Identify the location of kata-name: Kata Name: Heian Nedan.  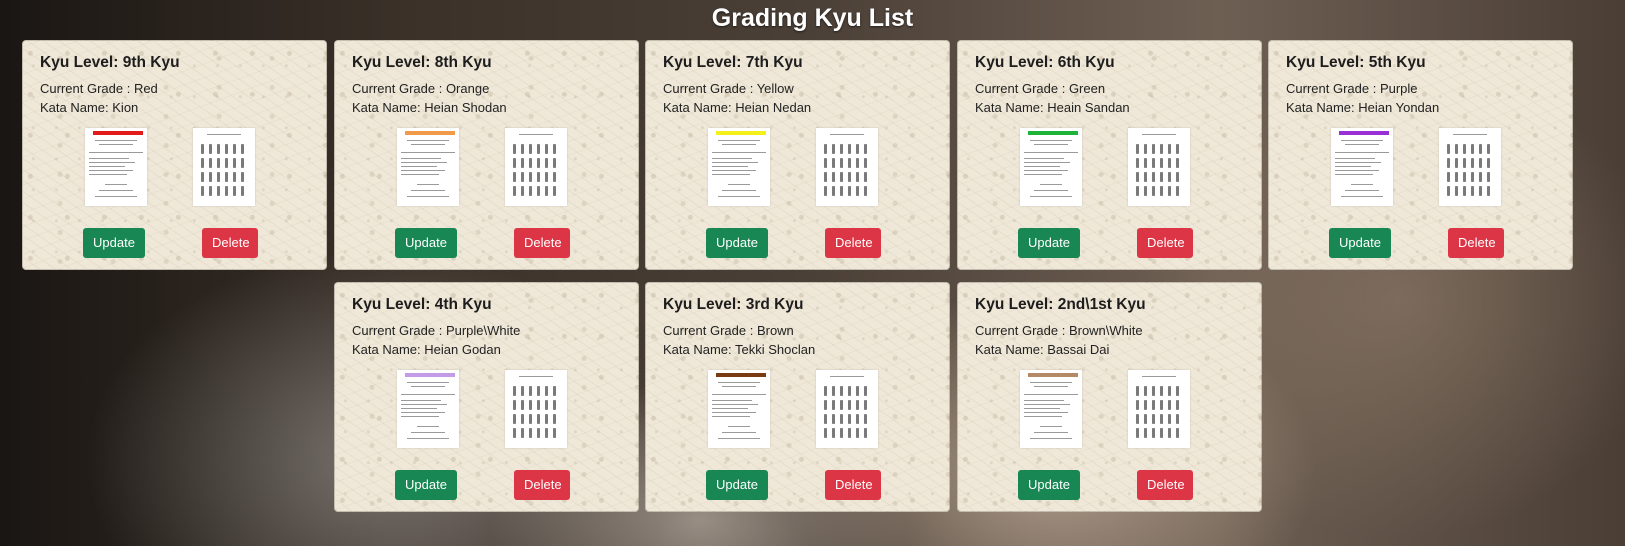
(737, 107).